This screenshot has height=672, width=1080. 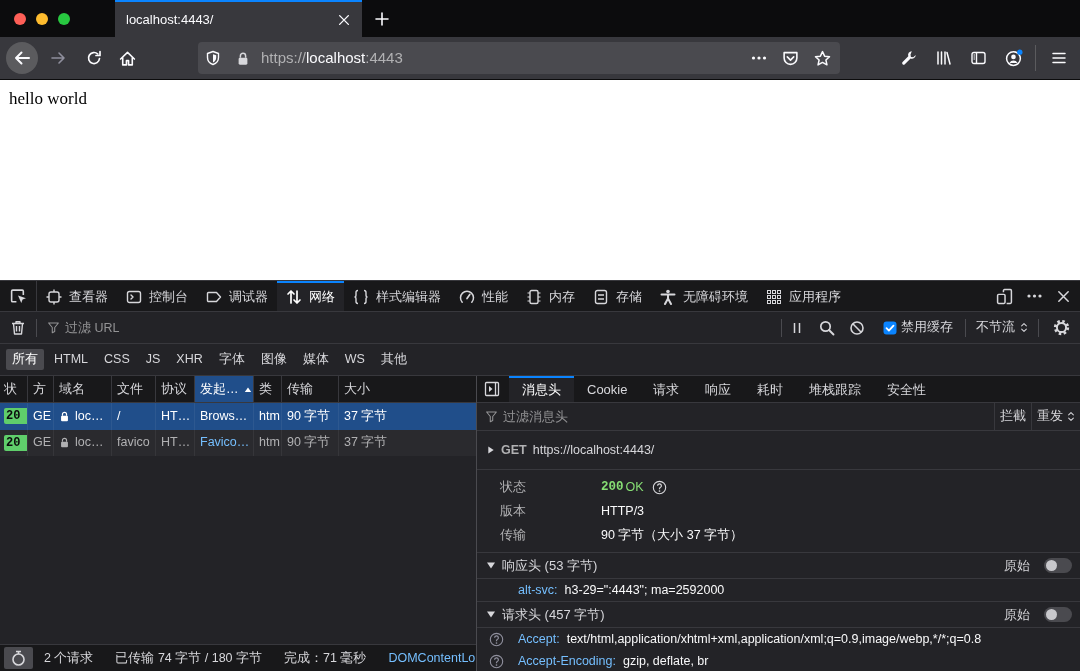 I want to click on throttling-select: 不节流, so click(x=1002, y=327).